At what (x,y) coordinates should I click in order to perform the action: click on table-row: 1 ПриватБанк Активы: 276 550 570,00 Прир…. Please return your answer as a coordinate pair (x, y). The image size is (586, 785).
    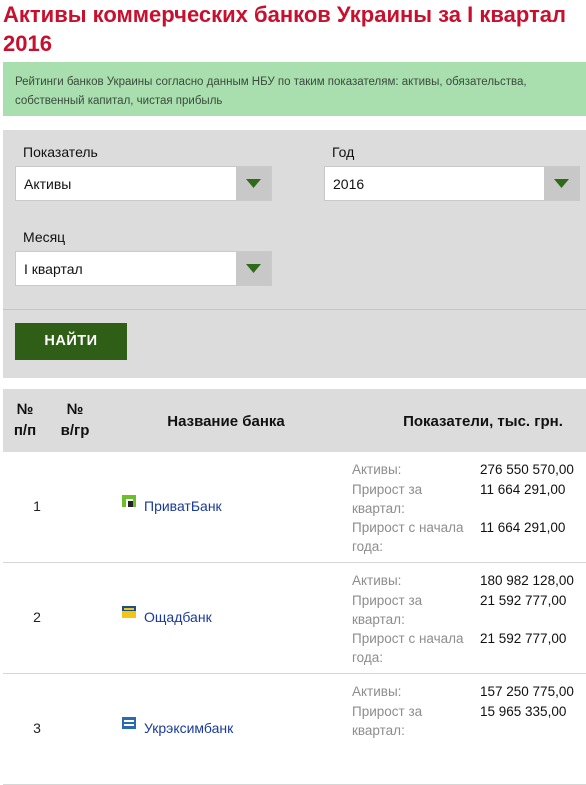
    Looking at the image, I should click on (294, 507).